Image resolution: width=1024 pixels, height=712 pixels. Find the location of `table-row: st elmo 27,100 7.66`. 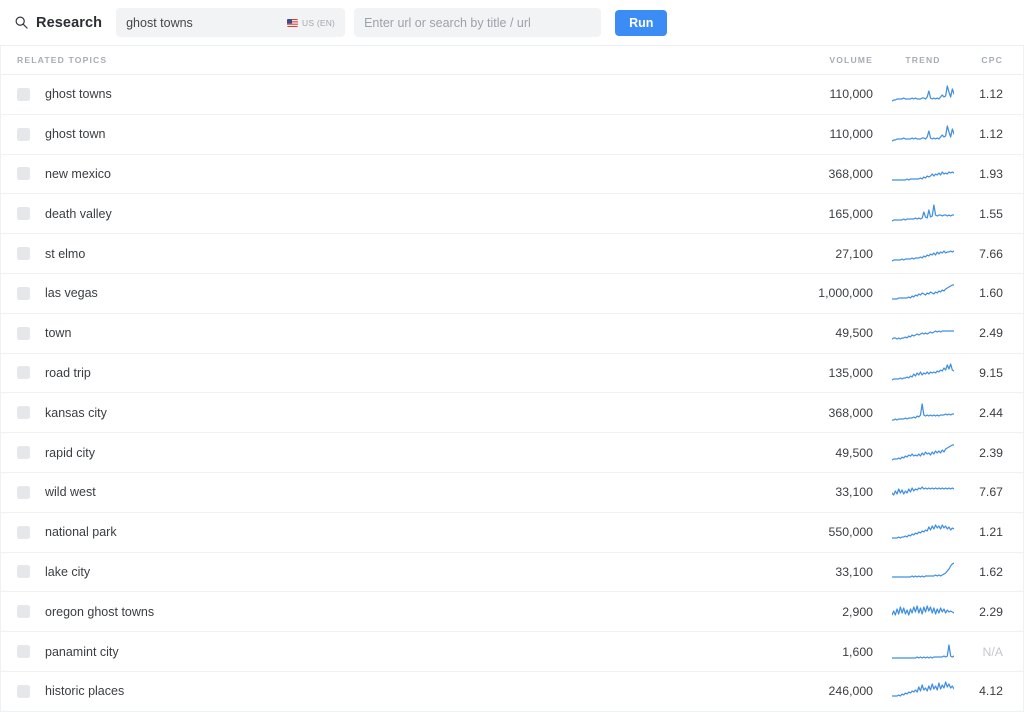

table-row: st elmo 27,100 7.66 is located at coordinates (512, 254).